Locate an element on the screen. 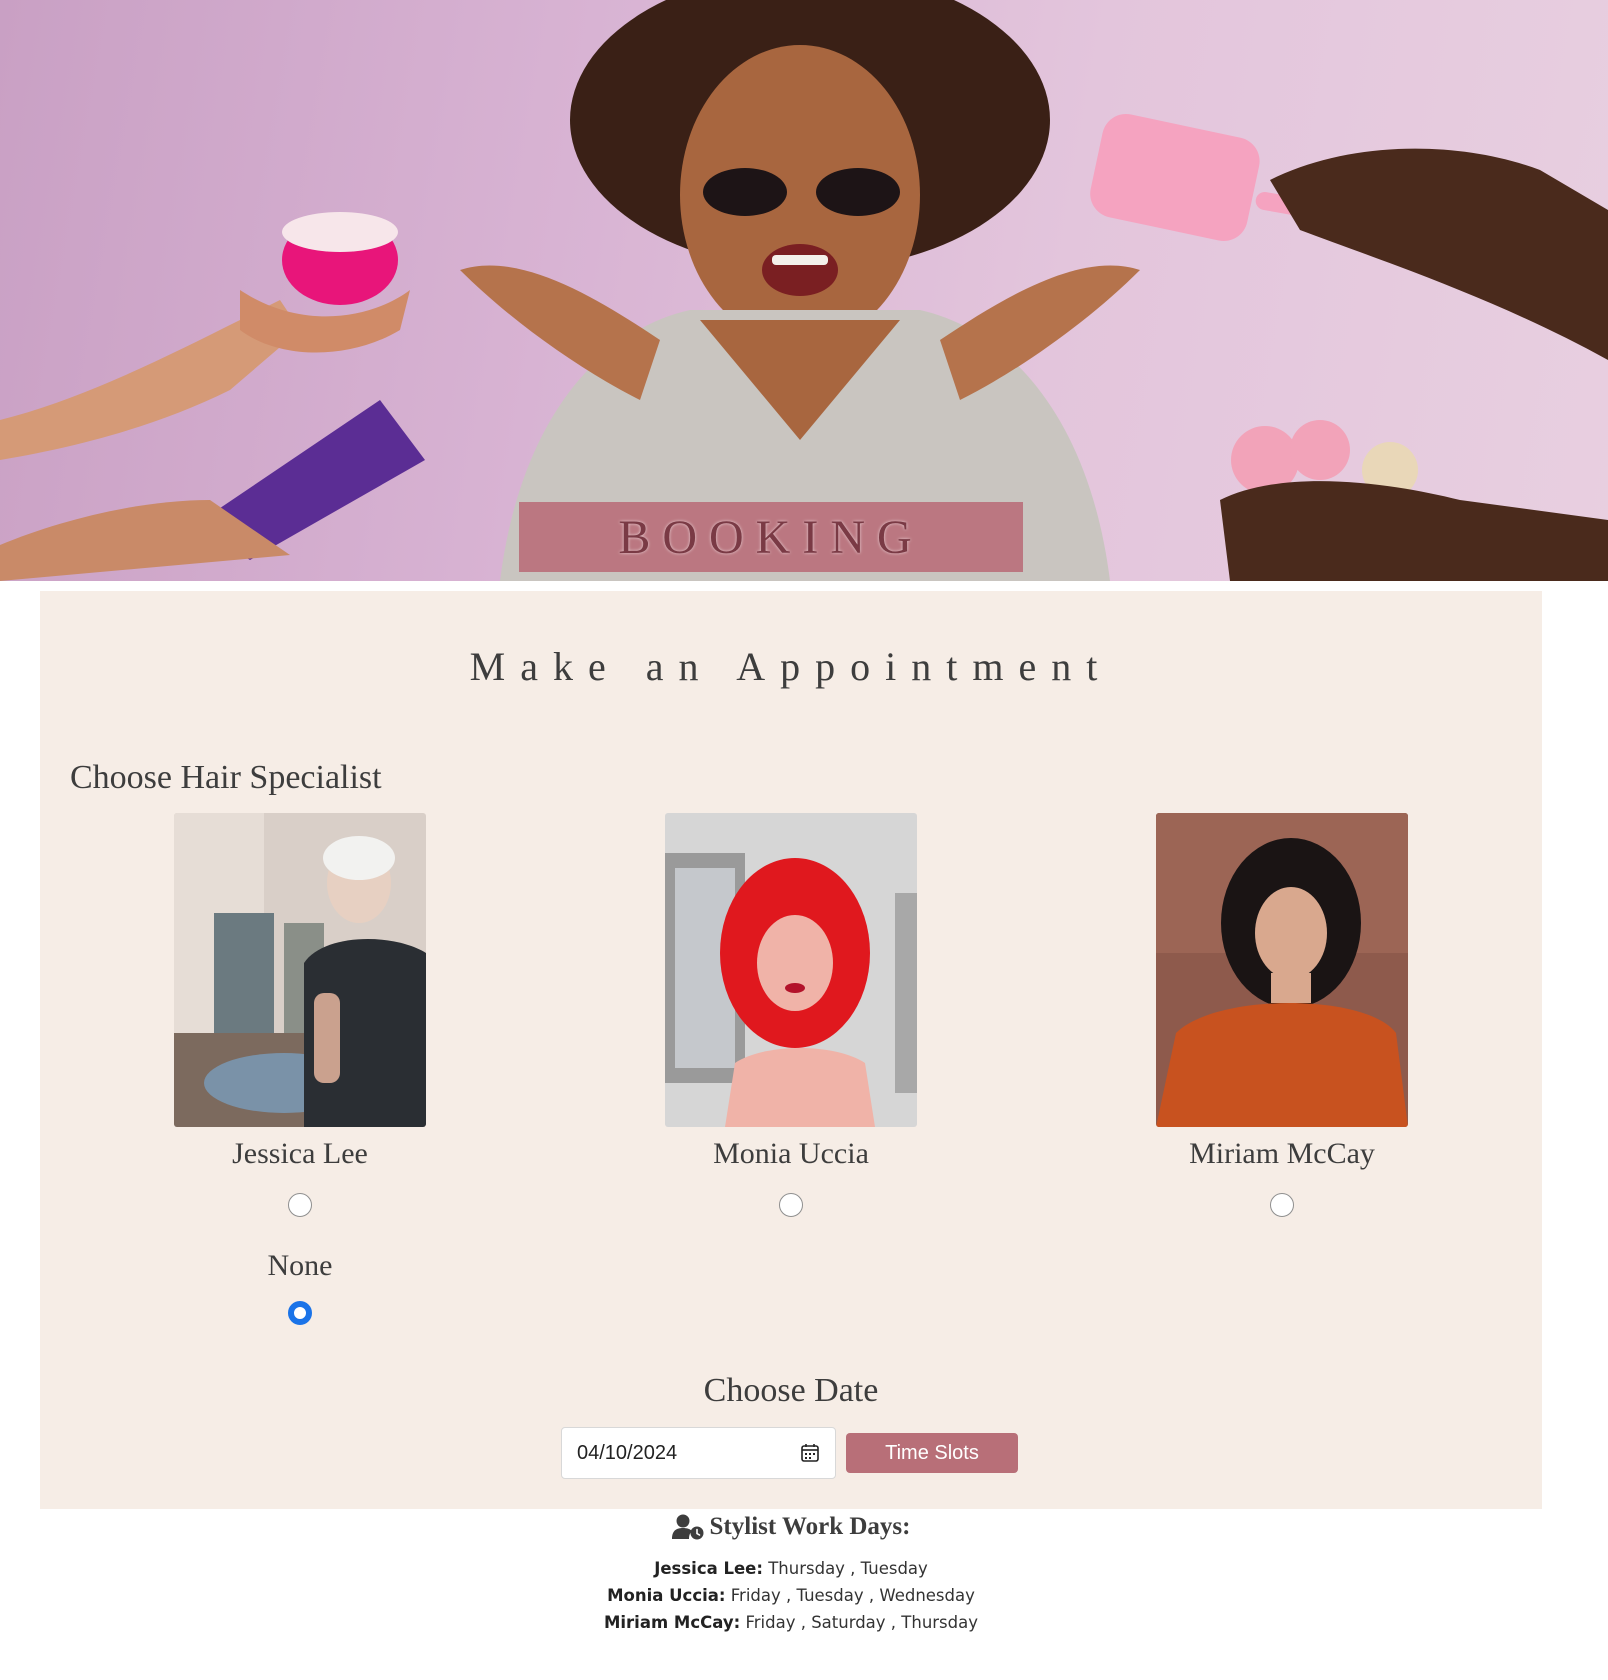 The image size is (1608, 1680). date-row: 04/10/2024 Time Slots is located at coordinates (789, 1453).